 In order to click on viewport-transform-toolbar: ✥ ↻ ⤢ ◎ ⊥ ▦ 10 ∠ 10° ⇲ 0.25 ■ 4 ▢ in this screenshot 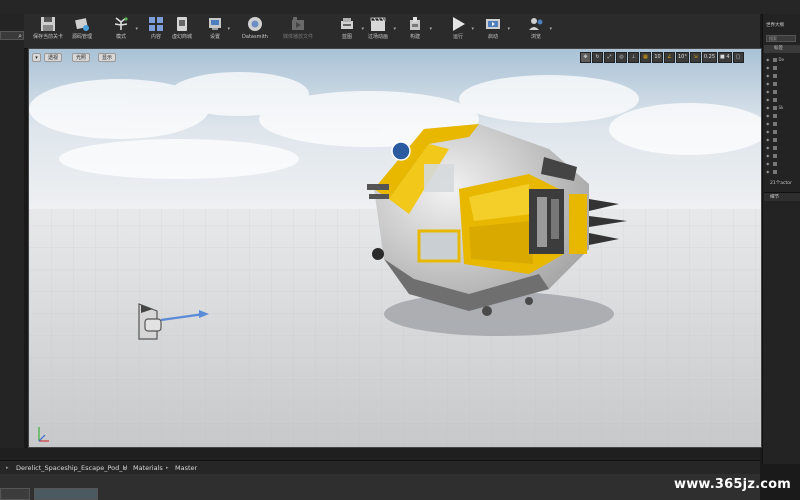, I will do `click(662, 57)`.